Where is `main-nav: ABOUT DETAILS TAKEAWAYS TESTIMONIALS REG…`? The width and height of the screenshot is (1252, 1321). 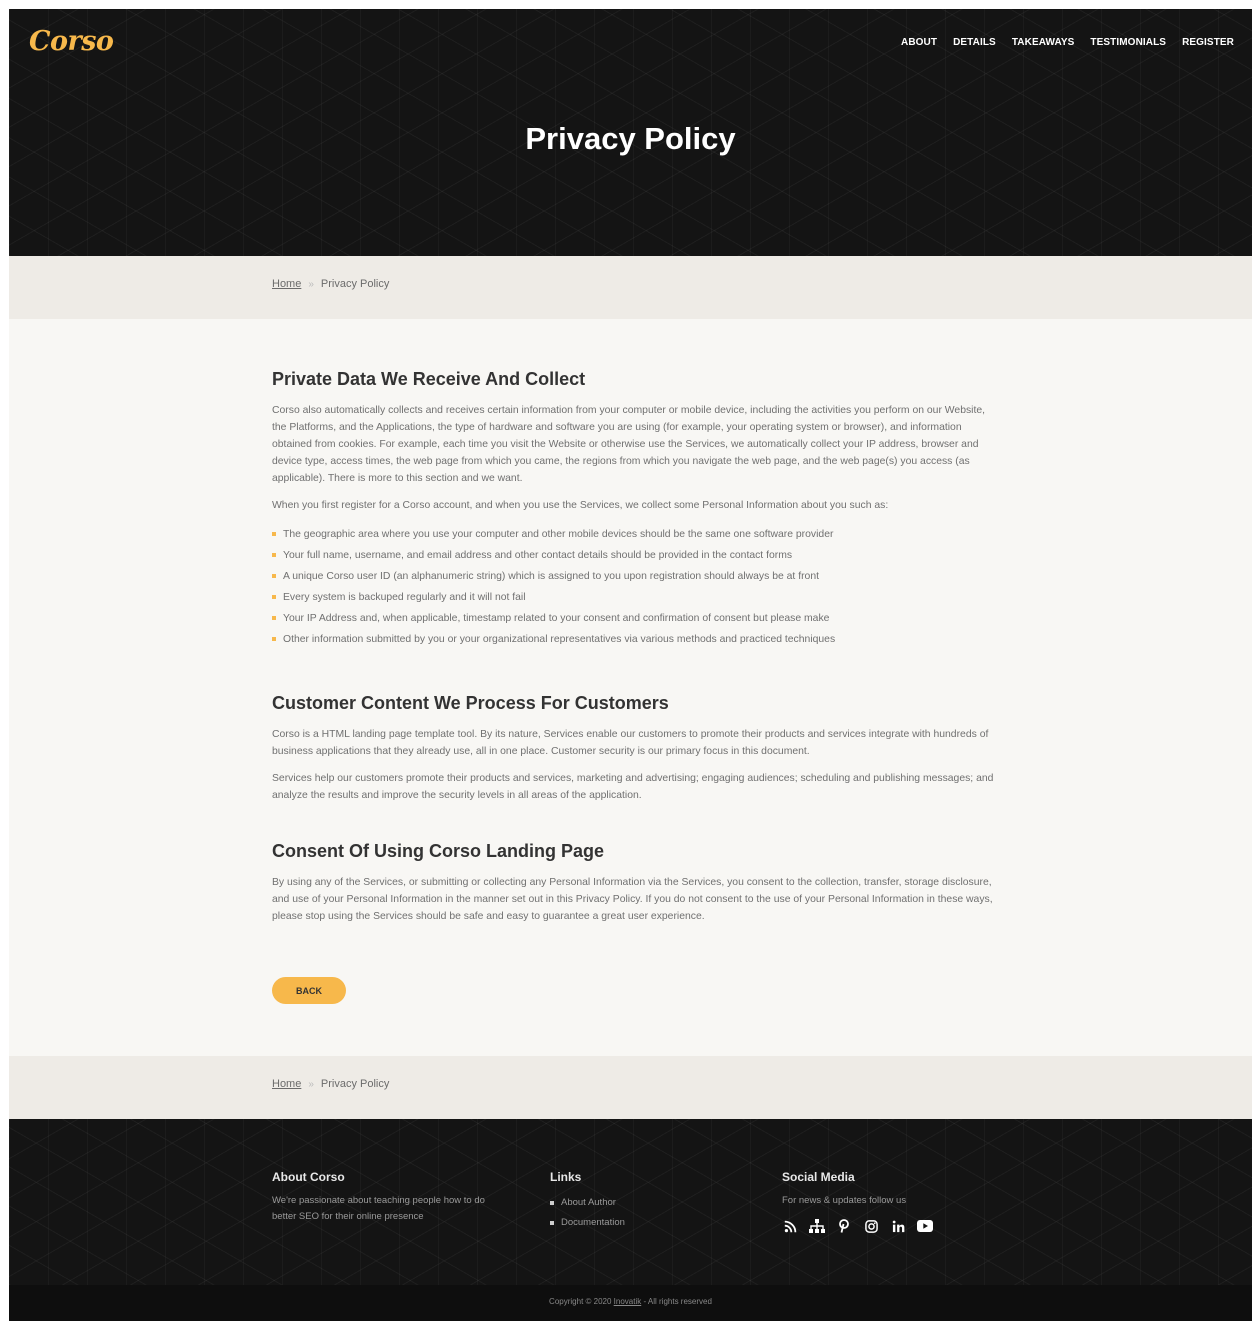
main-nav: ABOUT DETAILS TAKEAWAYS TESTIMONIALS REG… is located at coordinates (1067, 42).